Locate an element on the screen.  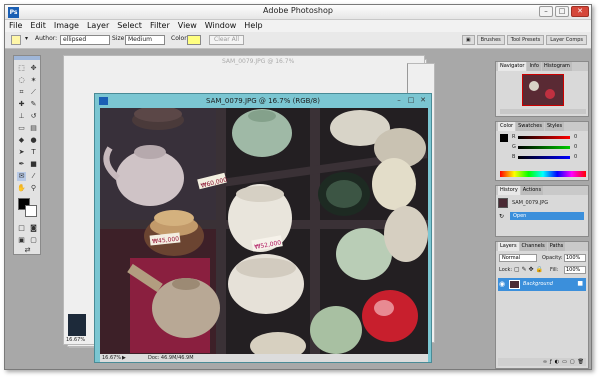
tab-color: Color is located at coordinates (507, 126).